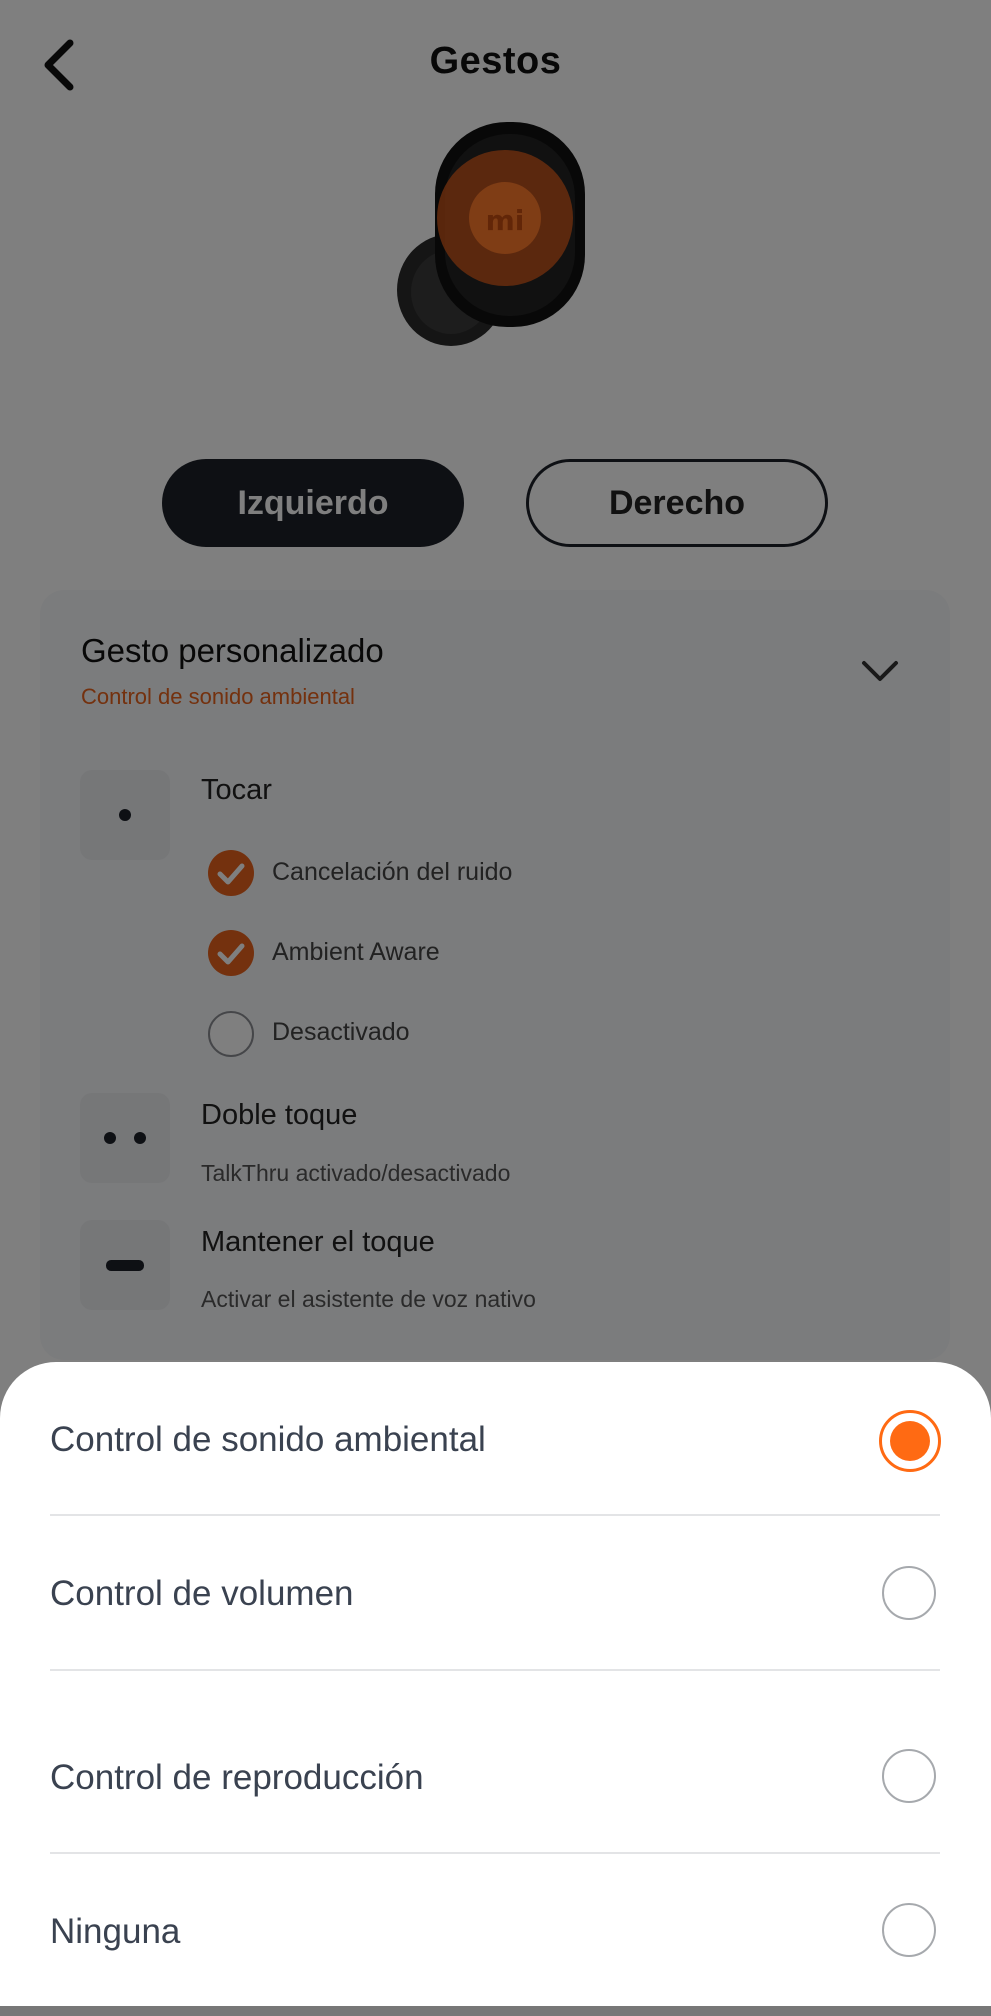  I want to click on sheet-option-label: Control de volumen, so click(202, 1593).